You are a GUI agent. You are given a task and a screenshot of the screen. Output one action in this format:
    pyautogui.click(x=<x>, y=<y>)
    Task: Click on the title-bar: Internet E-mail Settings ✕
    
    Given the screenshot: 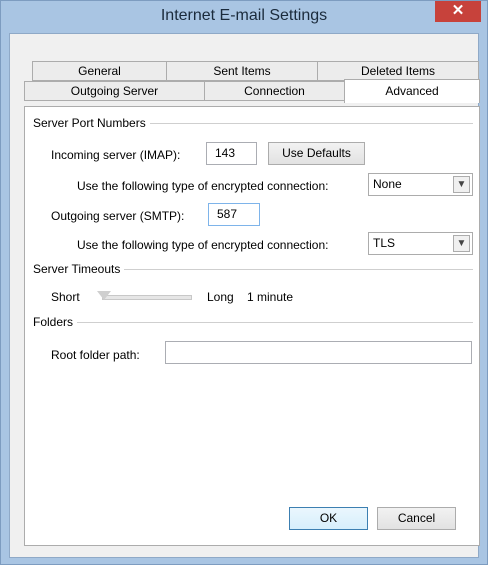 What is the action you would take?
    pyautogui.click(x=244, y=17)
    